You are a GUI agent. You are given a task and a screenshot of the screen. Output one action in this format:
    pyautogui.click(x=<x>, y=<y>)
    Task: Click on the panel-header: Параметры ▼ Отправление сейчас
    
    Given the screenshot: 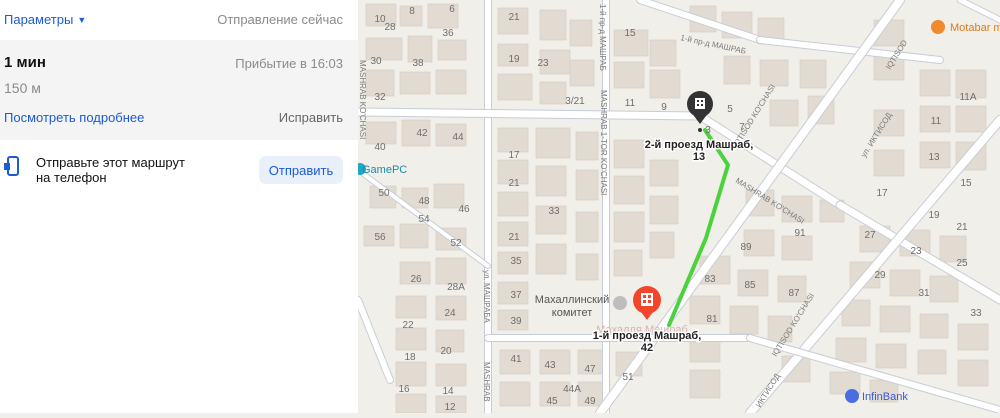 What is the action you would take?
    pyautogui.click(x=179, y=20)
    